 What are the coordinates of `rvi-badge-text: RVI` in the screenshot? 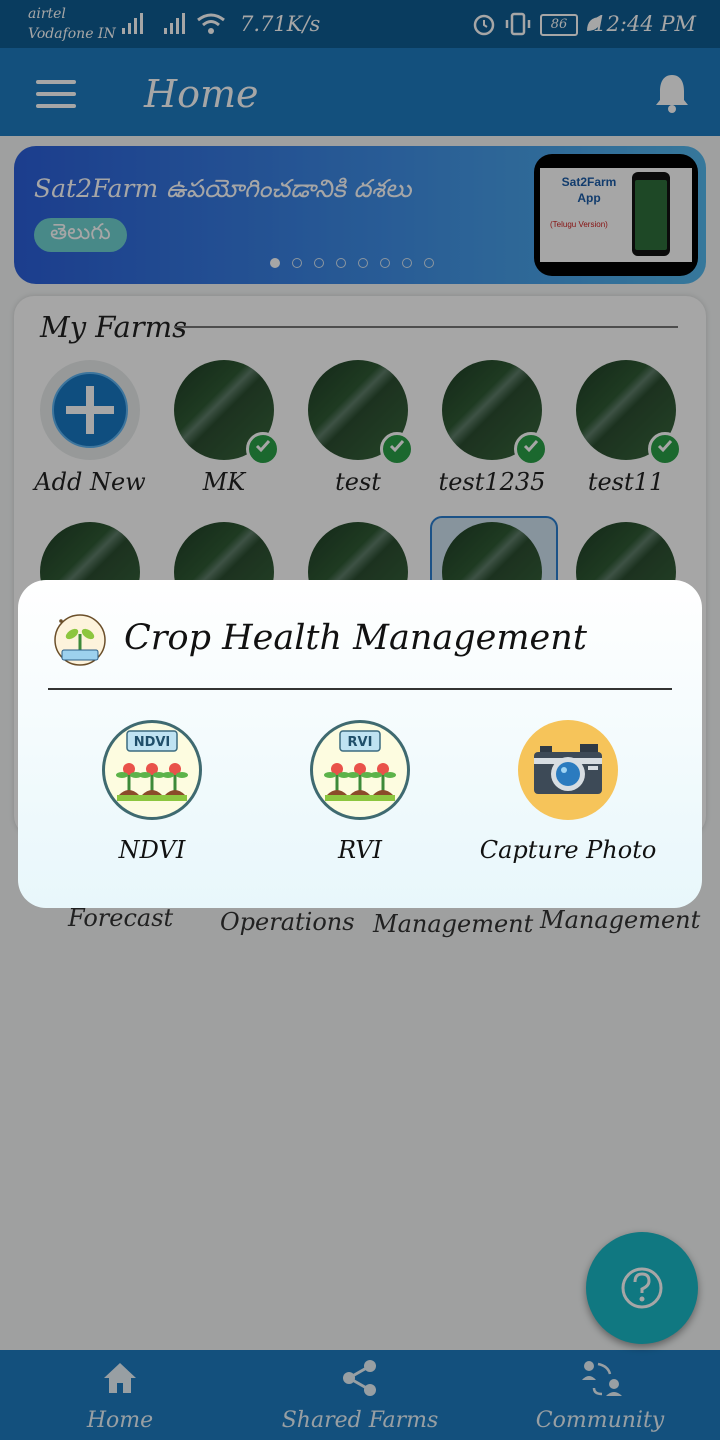 It's located at (360, 742).